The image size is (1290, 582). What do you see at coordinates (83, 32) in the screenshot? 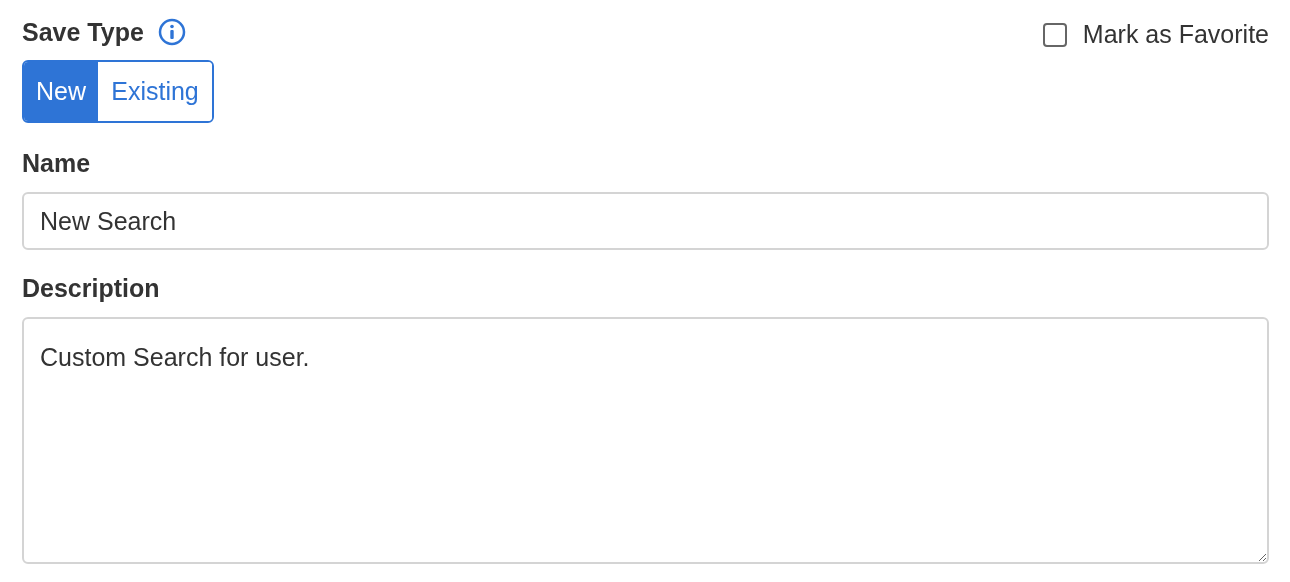
I see `save-type-label: Save Type` at bounding box center [83, 32].